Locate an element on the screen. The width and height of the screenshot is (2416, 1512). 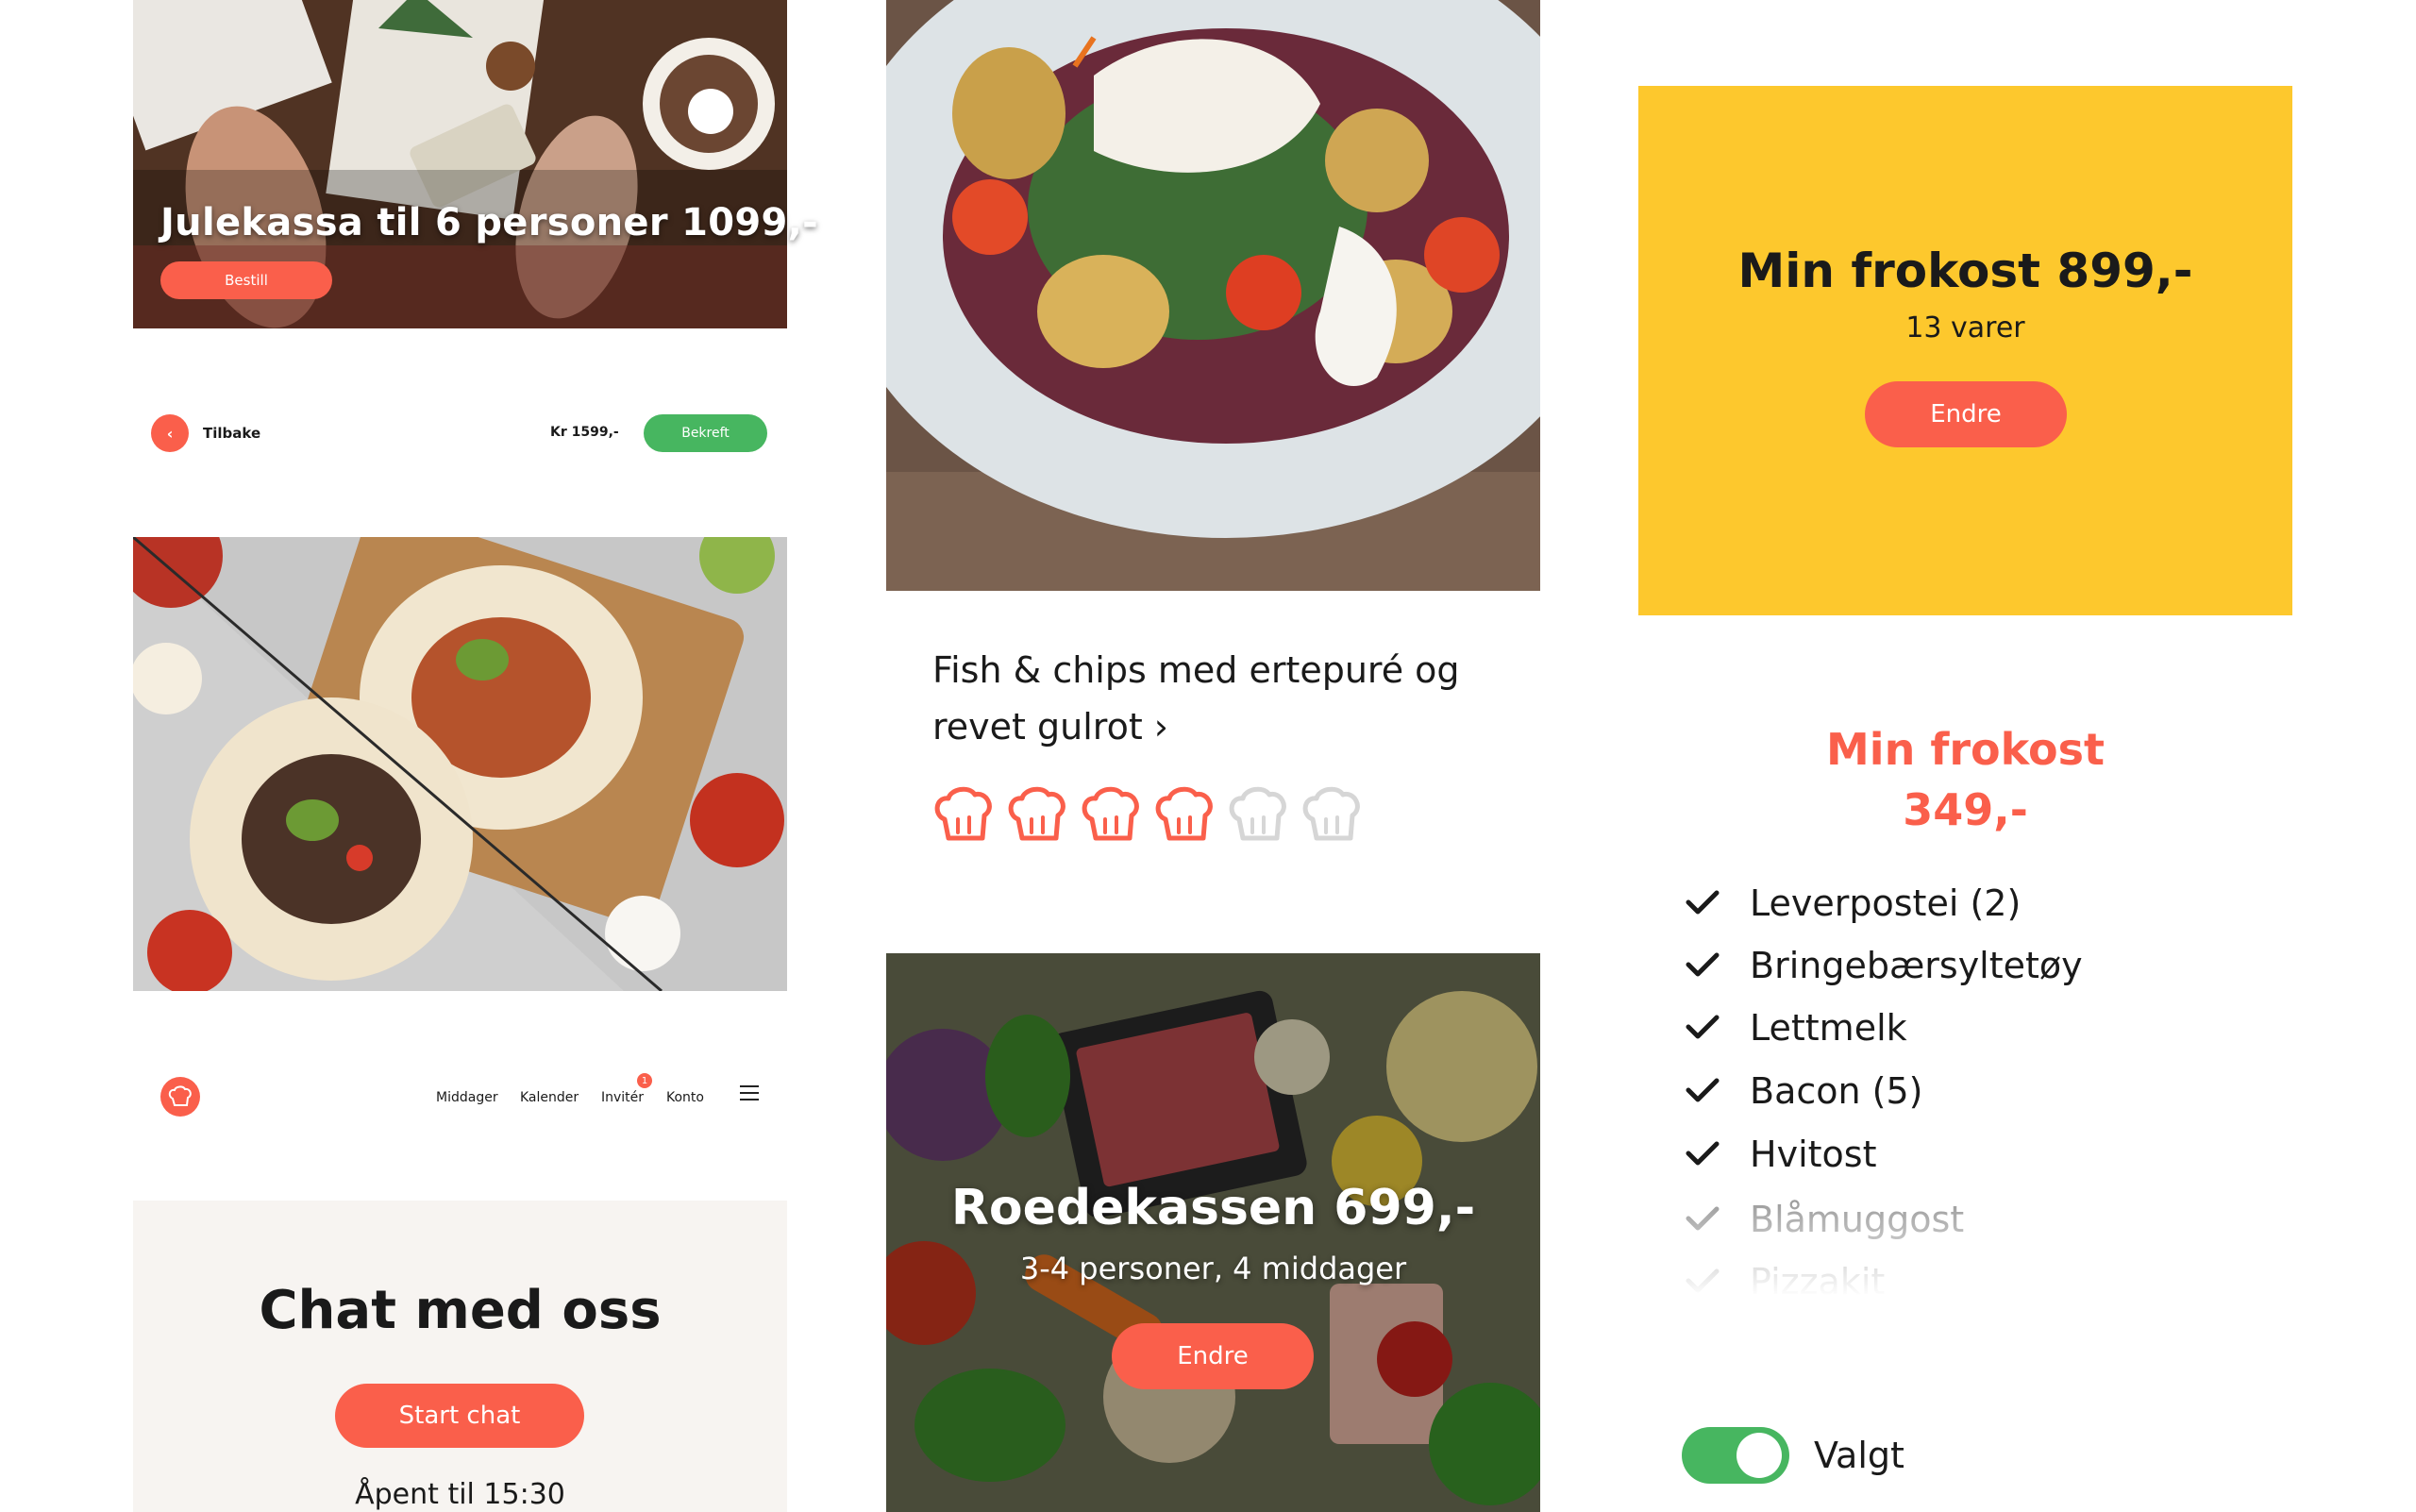
nav-dinners: Middager is located at coordinates (467, 1097).